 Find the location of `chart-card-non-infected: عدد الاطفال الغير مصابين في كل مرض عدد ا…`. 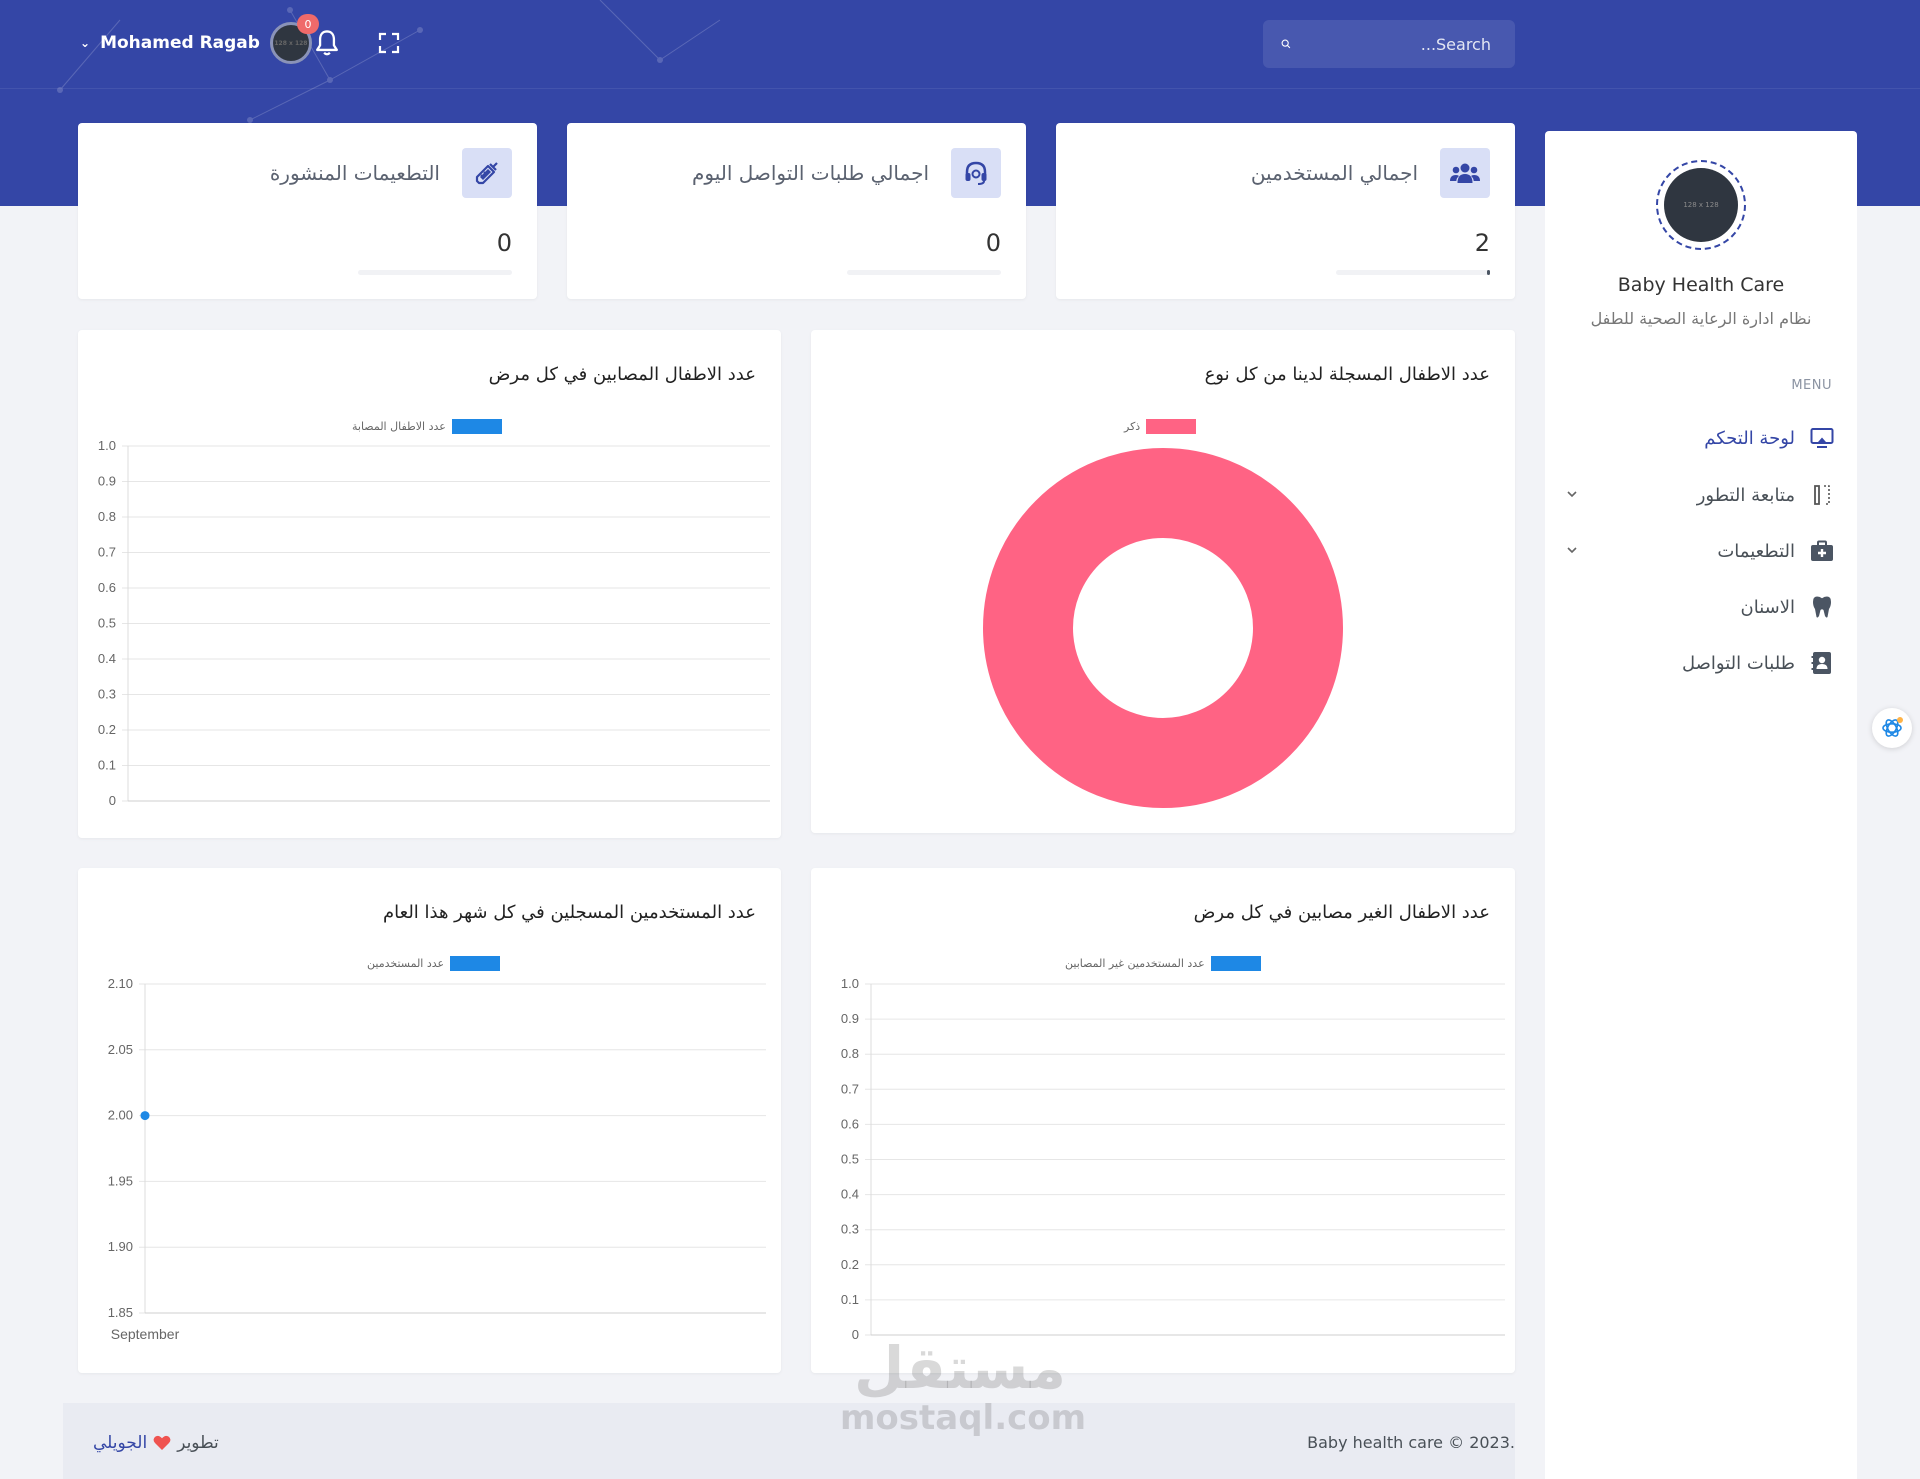

chart-card-non-infected: عدد الاطفال الغير مصابين في كل مرض عدد ا… is located at coordinates (1163, 1120).